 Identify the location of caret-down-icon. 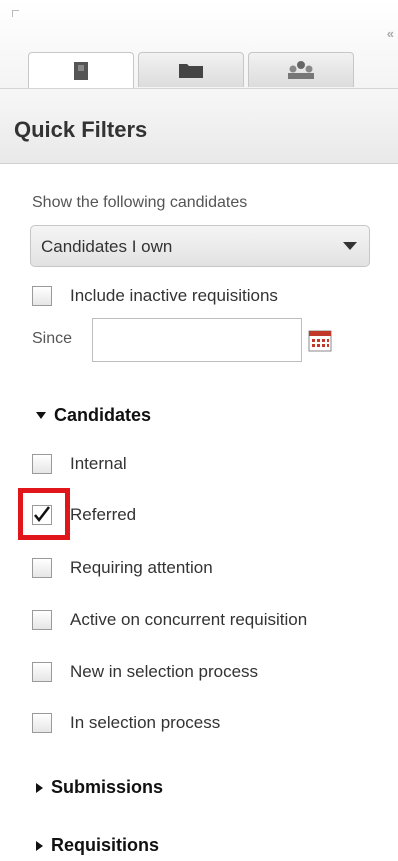
(41, 415).